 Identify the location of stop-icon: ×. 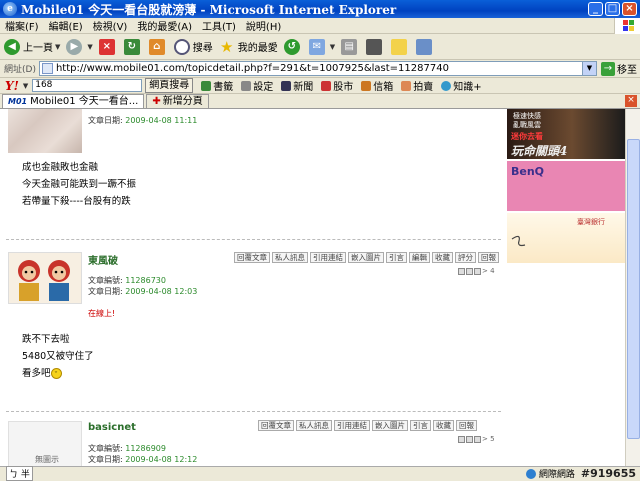
(106, 46).